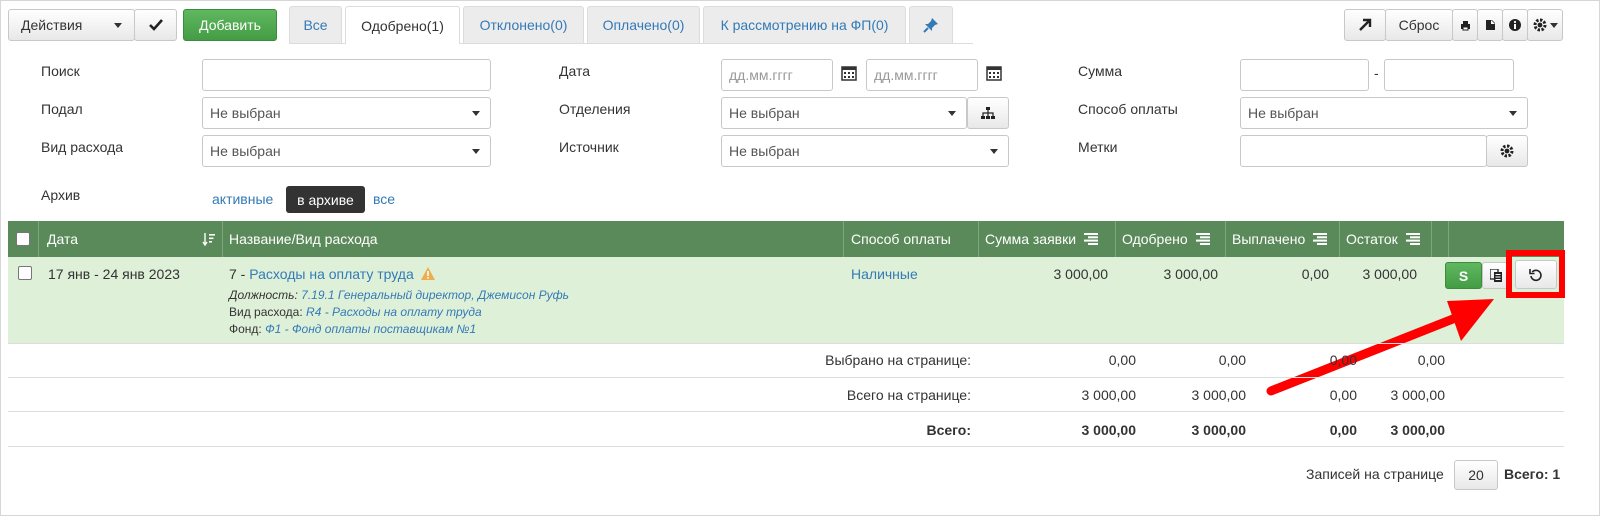 This screenshot has height=516, width=1600. What do you see at coordinates (71, 25) in the screenshot?
I see `actions-dropdown-button: Действия` at bounding box center [71, 25].